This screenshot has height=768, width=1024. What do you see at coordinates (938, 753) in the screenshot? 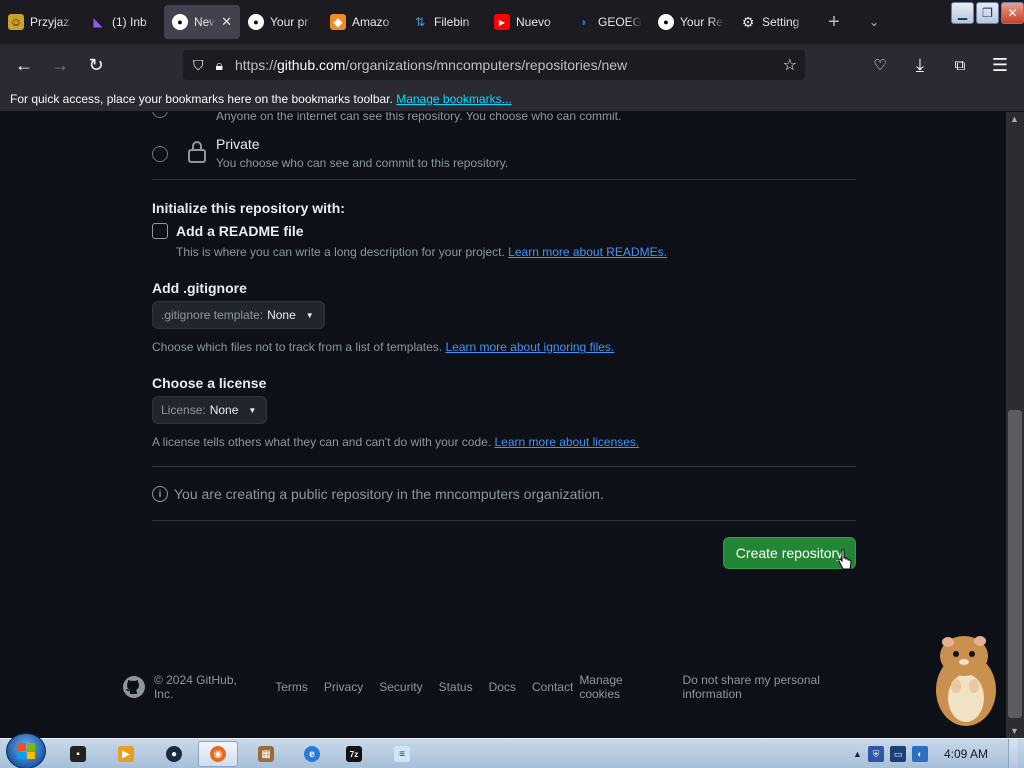
I see `system-tray: ▲ ⛨ ▭ ◐ 4:09 AM` at bounding box center [938, 753].